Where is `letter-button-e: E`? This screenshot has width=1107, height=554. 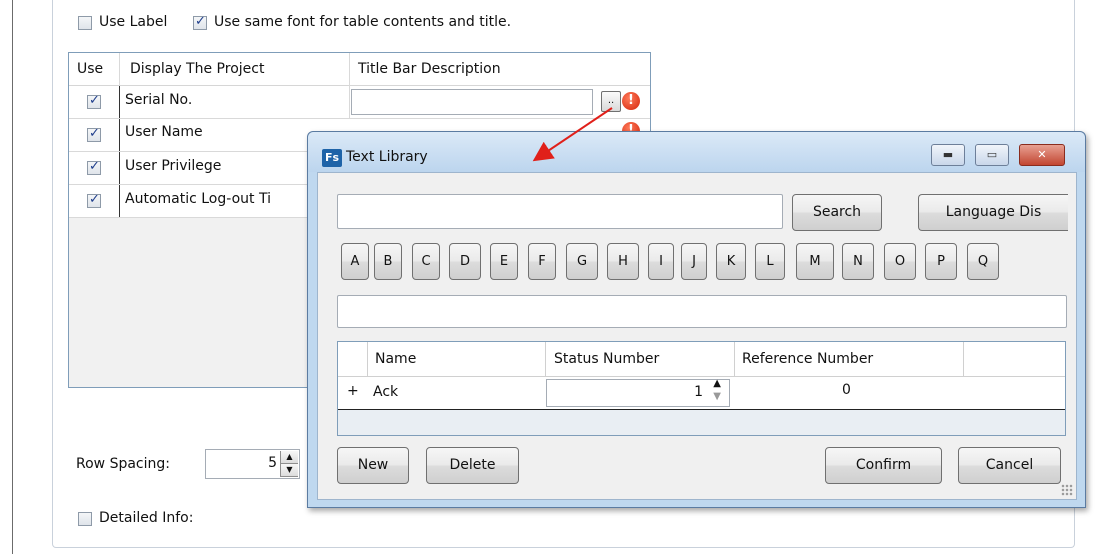 letter-button-e: E is located at coordinates (504, 261).